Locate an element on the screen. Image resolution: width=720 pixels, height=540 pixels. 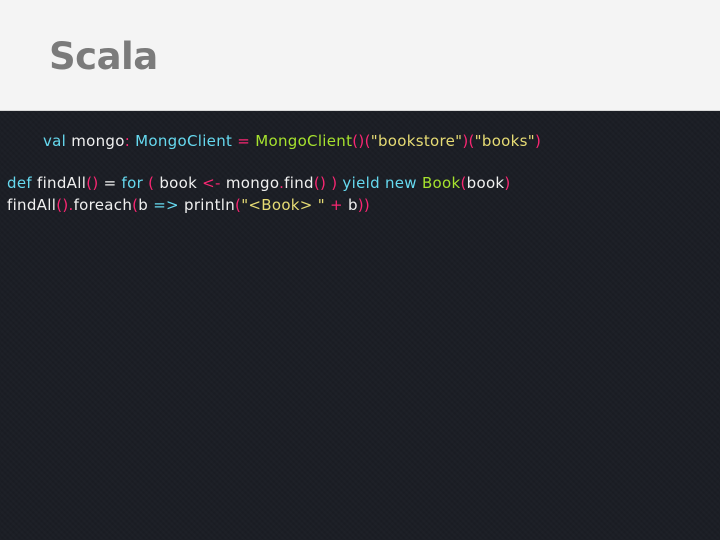
code-token-punct: = is located at coordinates (244, 141).